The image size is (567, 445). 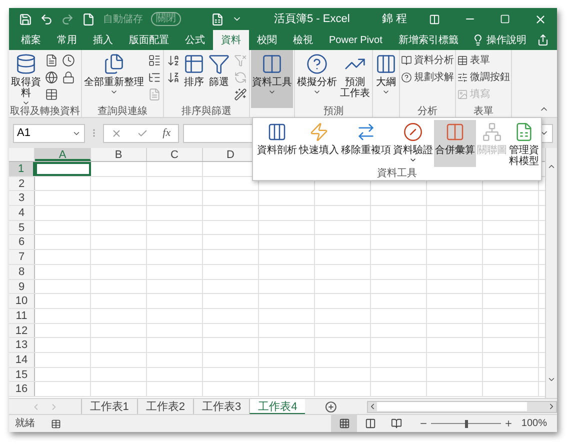 What do you see at coordinates (56, 423) in the screenshot?
I see `macro-record-icon` at bounding box center [56, 423].